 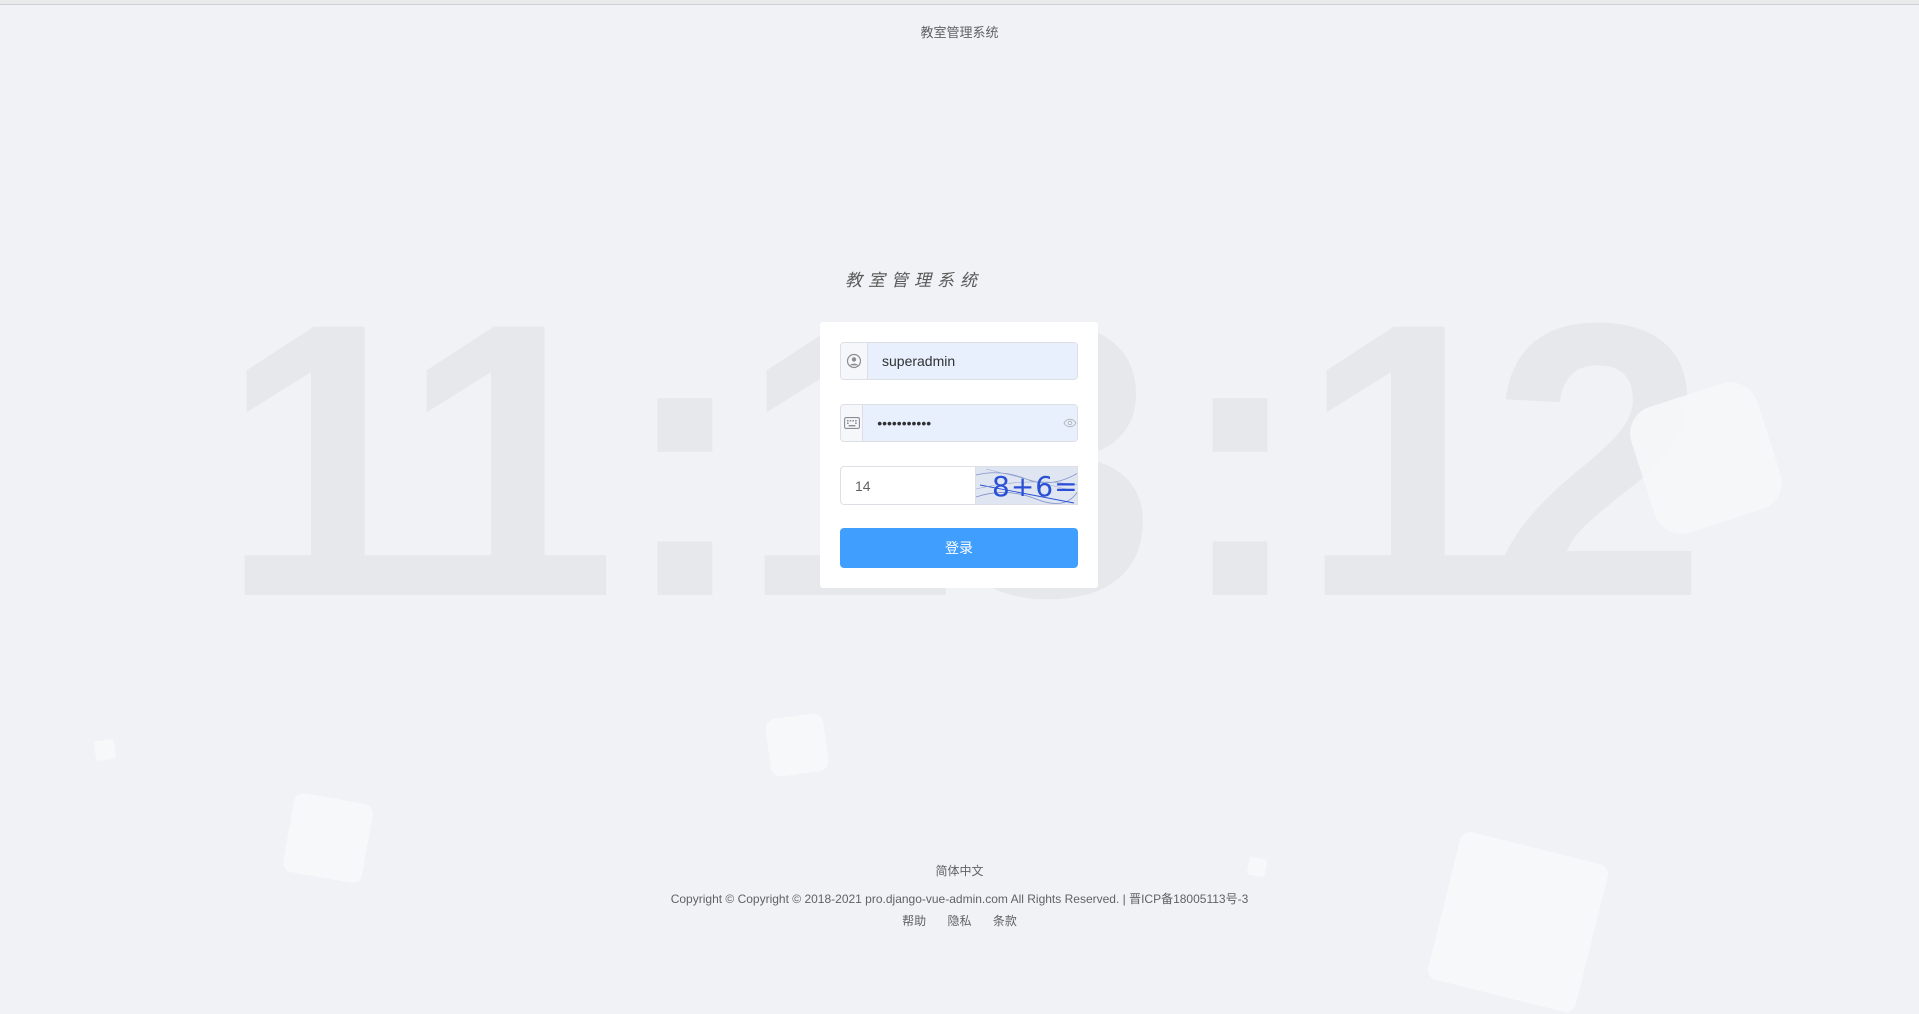 I want to click on captcha-image: 8+6=, so click(x=1027, y=485).